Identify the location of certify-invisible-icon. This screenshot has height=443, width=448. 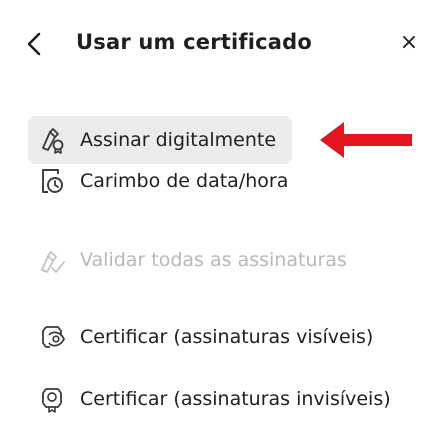
(52, 400).